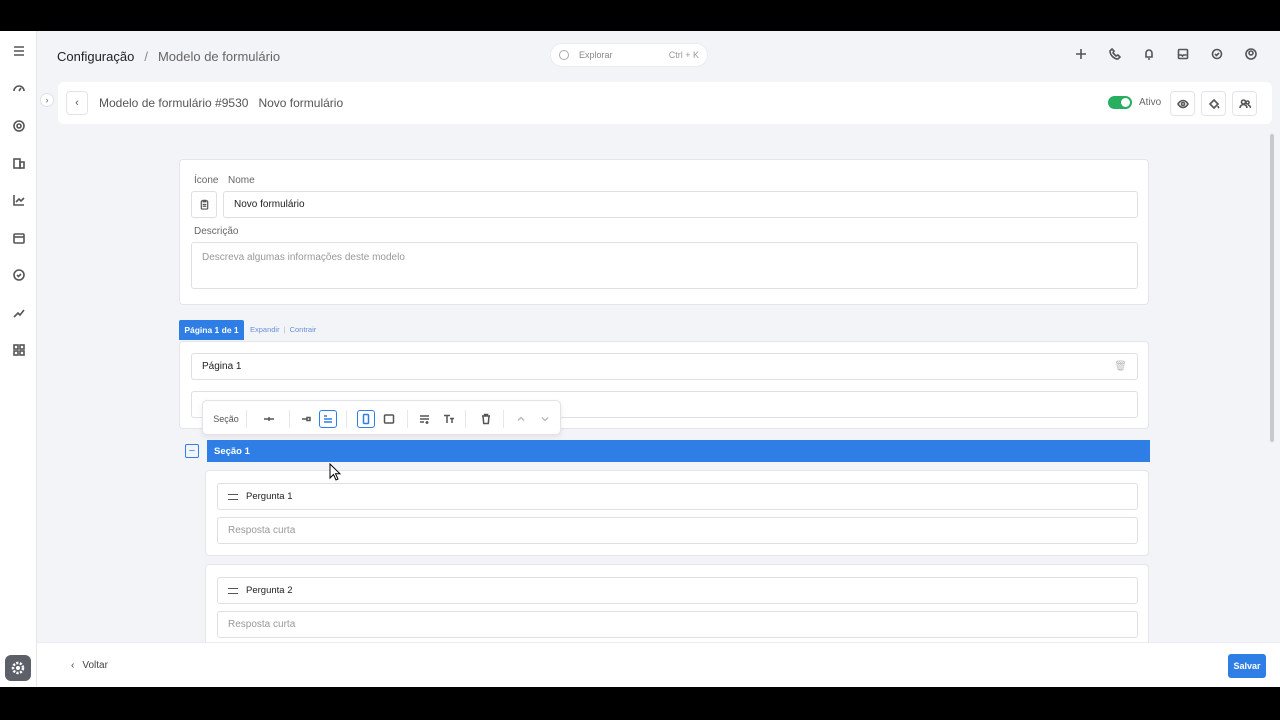 The image size is (1280, 720). I want to click on paint-bucket-icon, so click(1214, 103).